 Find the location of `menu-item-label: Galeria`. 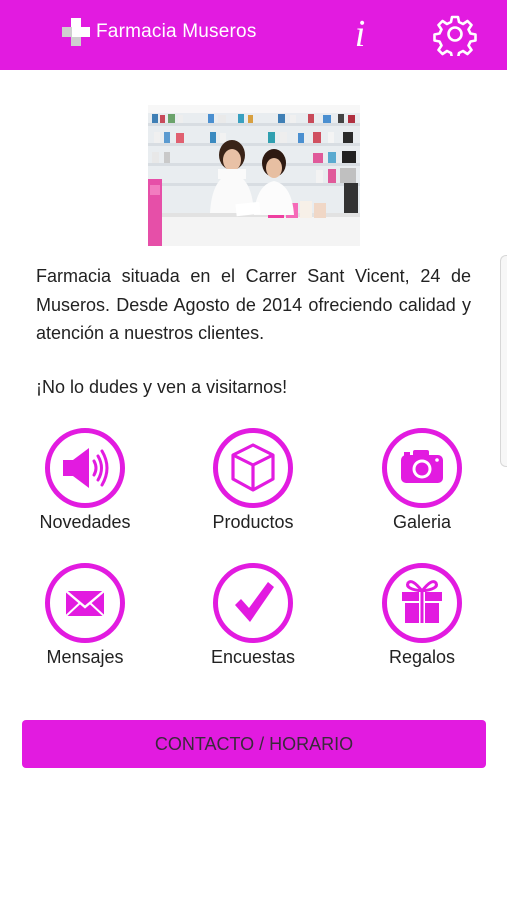

menu-item-label: Galeria is located at coordinates (422, 522).